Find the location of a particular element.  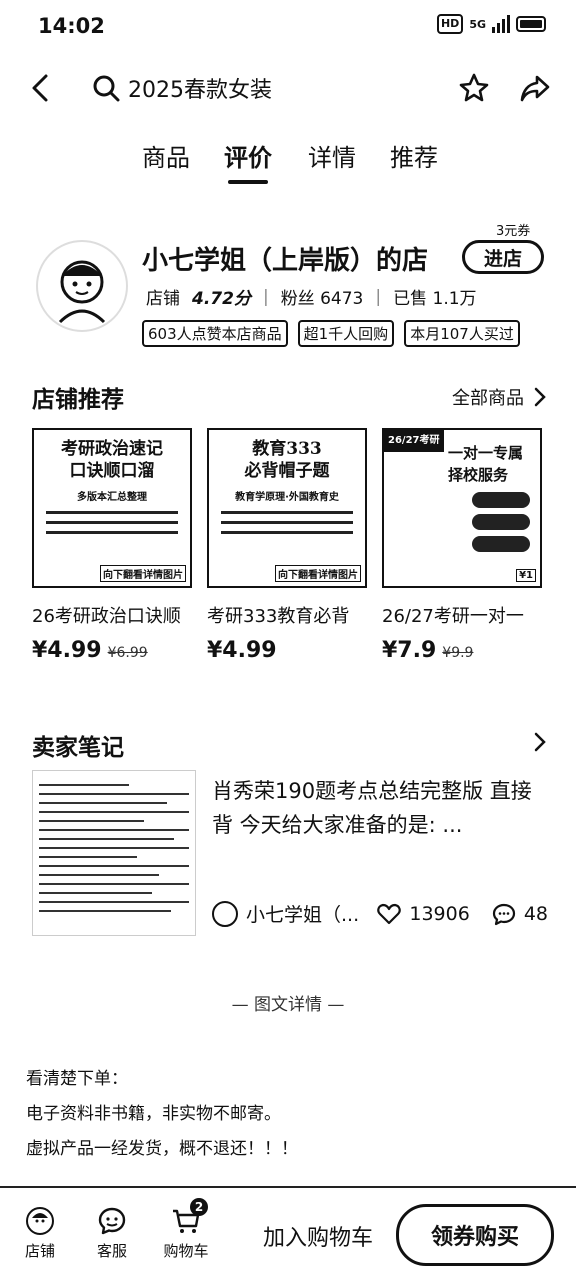

shop-badges: 603人点赞本店商品 超1千人回购 本月107人买过 is located at coordinates (331, 333).